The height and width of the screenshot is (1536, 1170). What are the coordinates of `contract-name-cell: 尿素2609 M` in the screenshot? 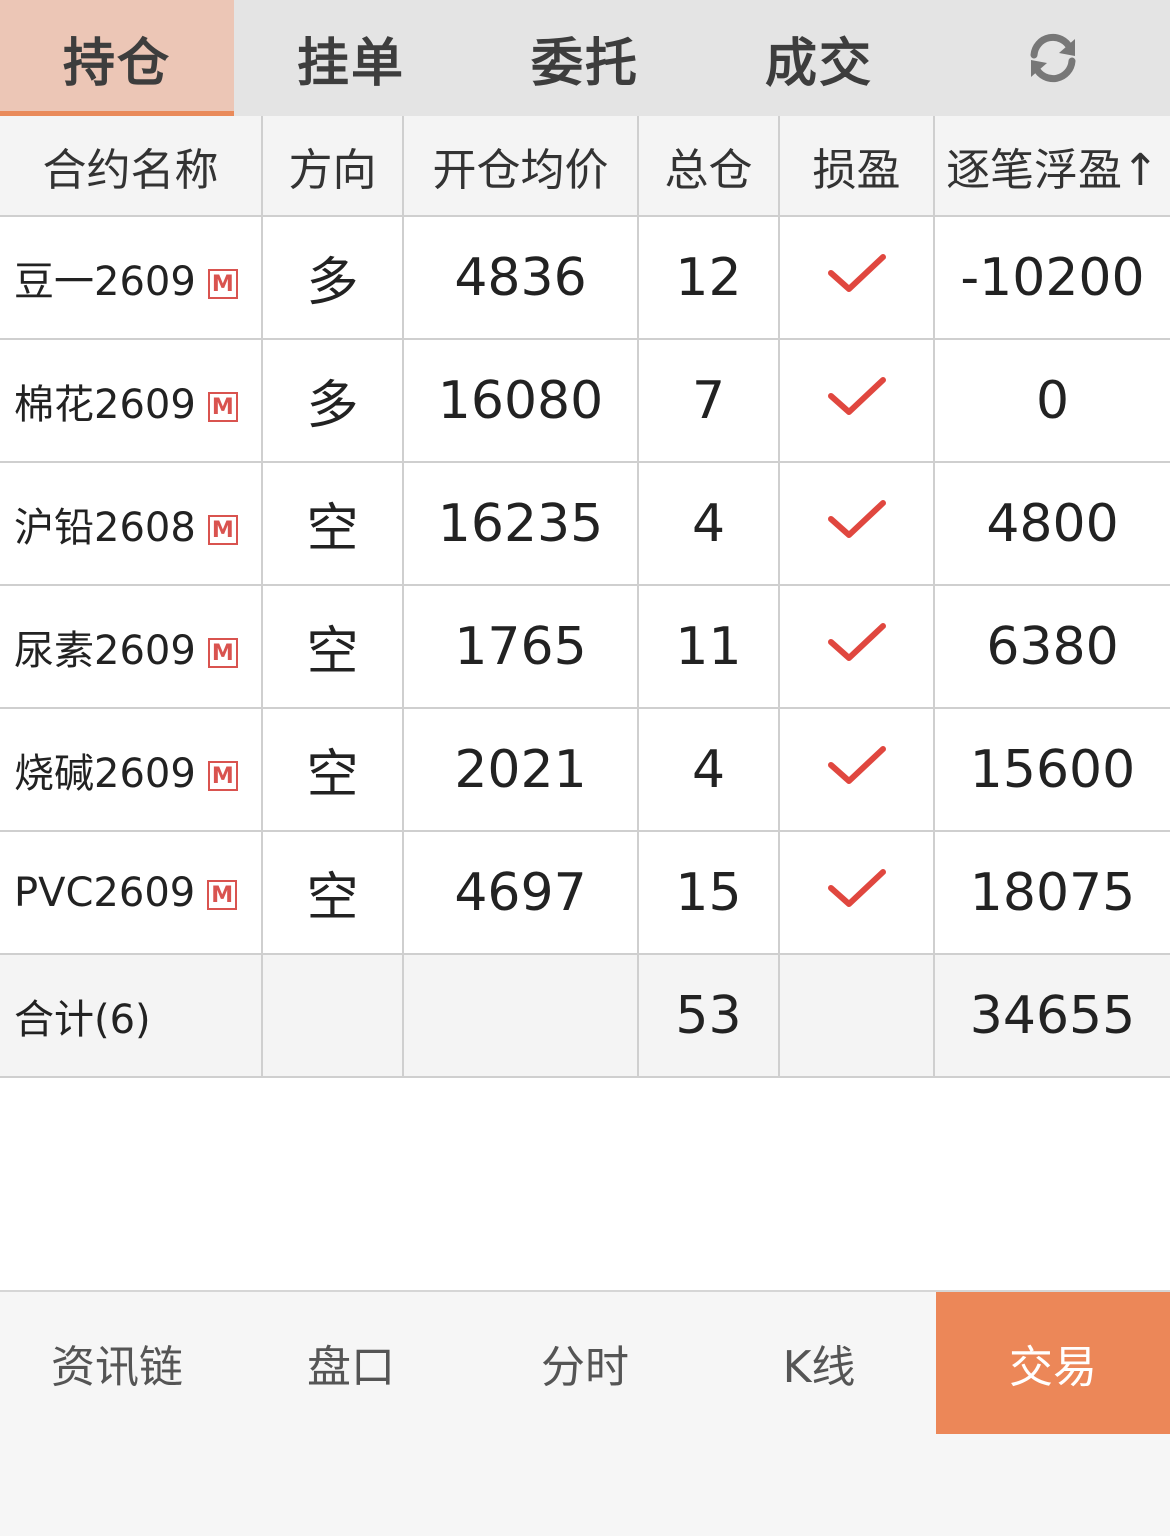 It's located at (131, 646).